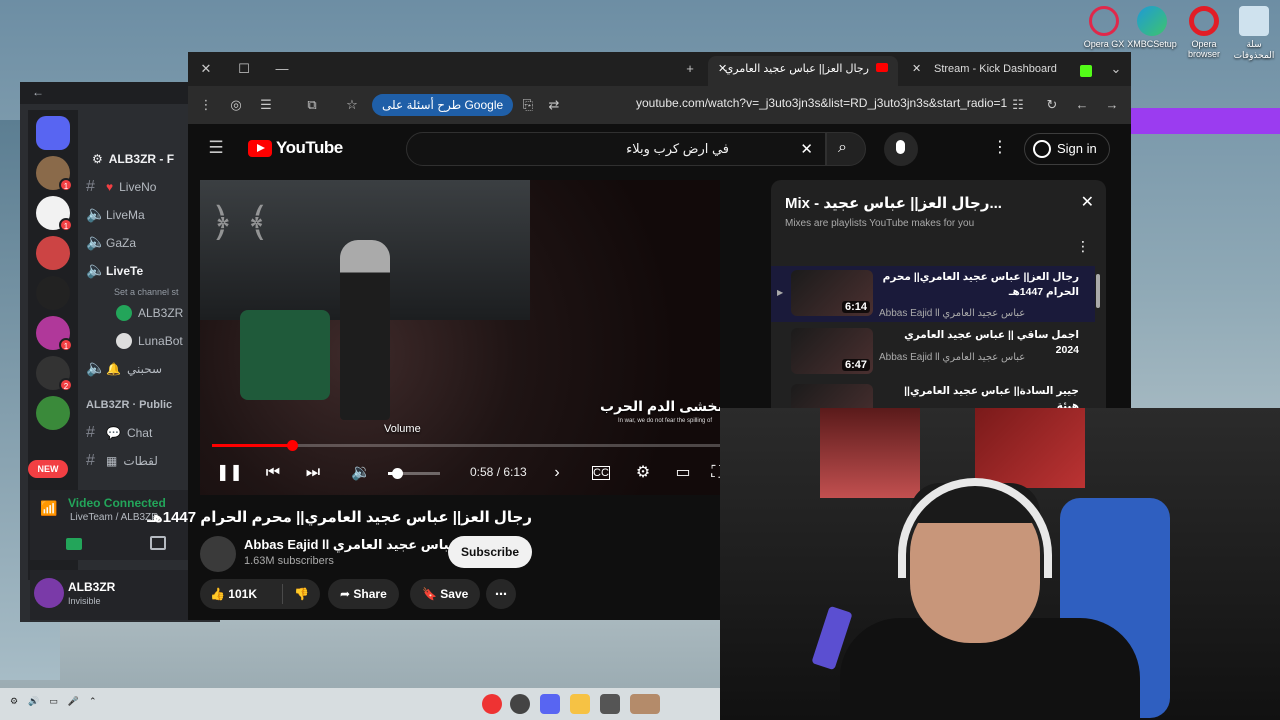 This screenshot has width=1280, height=720. Describe the element at coordinates (1152, 27) in the screenshot. I see `desktop-icon-xmbc: XMBCSetup` at that location.